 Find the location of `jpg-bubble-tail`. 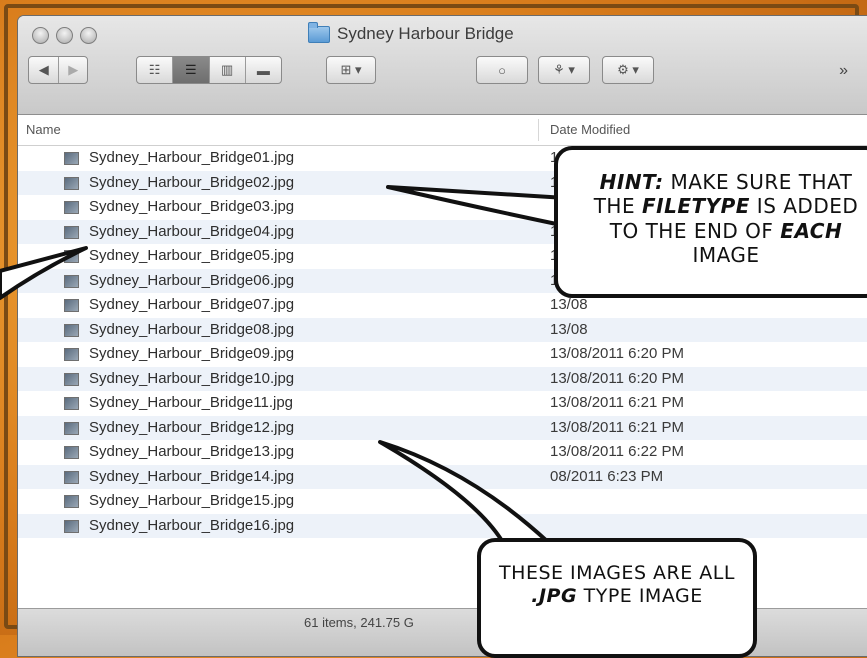

jpg-bubble-tail is located at coordinates (464, 494).